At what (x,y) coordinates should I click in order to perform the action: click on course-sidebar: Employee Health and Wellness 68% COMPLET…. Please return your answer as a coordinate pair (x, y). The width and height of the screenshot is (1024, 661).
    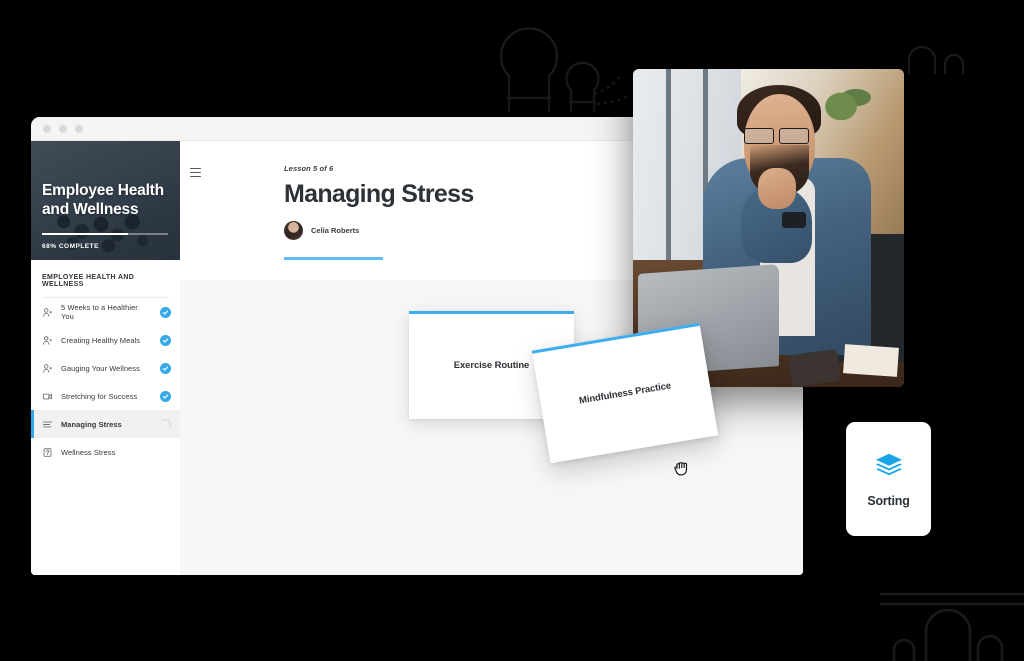
    Looking at the image, I should click on (105, 358).